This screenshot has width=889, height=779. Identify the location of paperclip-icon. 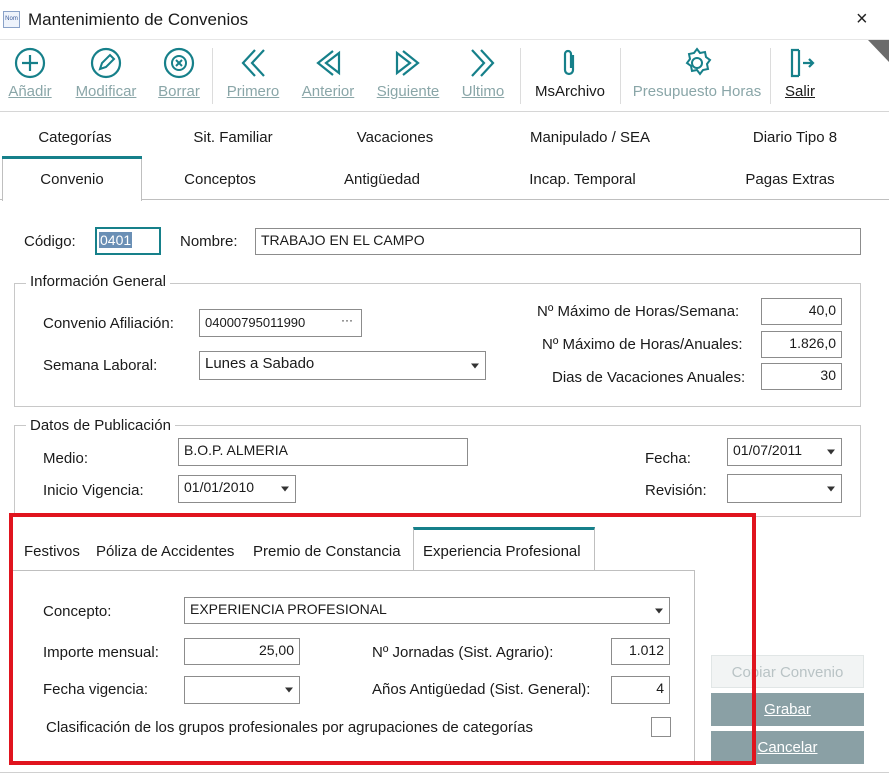
(569, 62).